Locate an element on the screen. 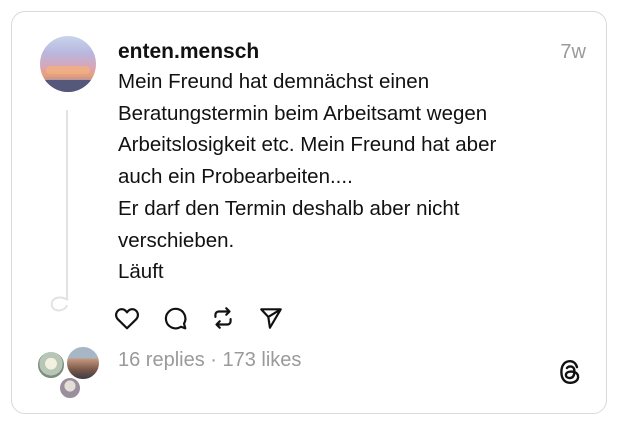 This screenshot has height=427, width=620. post-line: Mein Freund hat demnächst einen is located at coordinates (274, 81).